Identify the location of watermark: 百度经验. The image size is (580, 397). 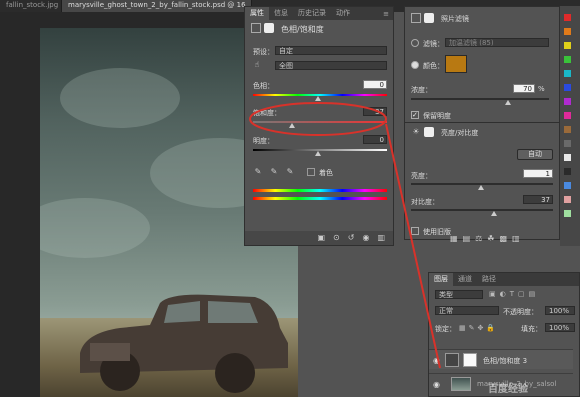
(508, 389).